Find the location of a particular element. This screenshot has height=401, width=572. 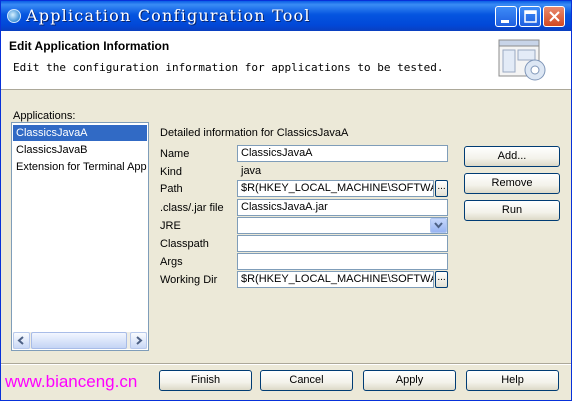

scroll-right-button is located at coordinates (138, 340).